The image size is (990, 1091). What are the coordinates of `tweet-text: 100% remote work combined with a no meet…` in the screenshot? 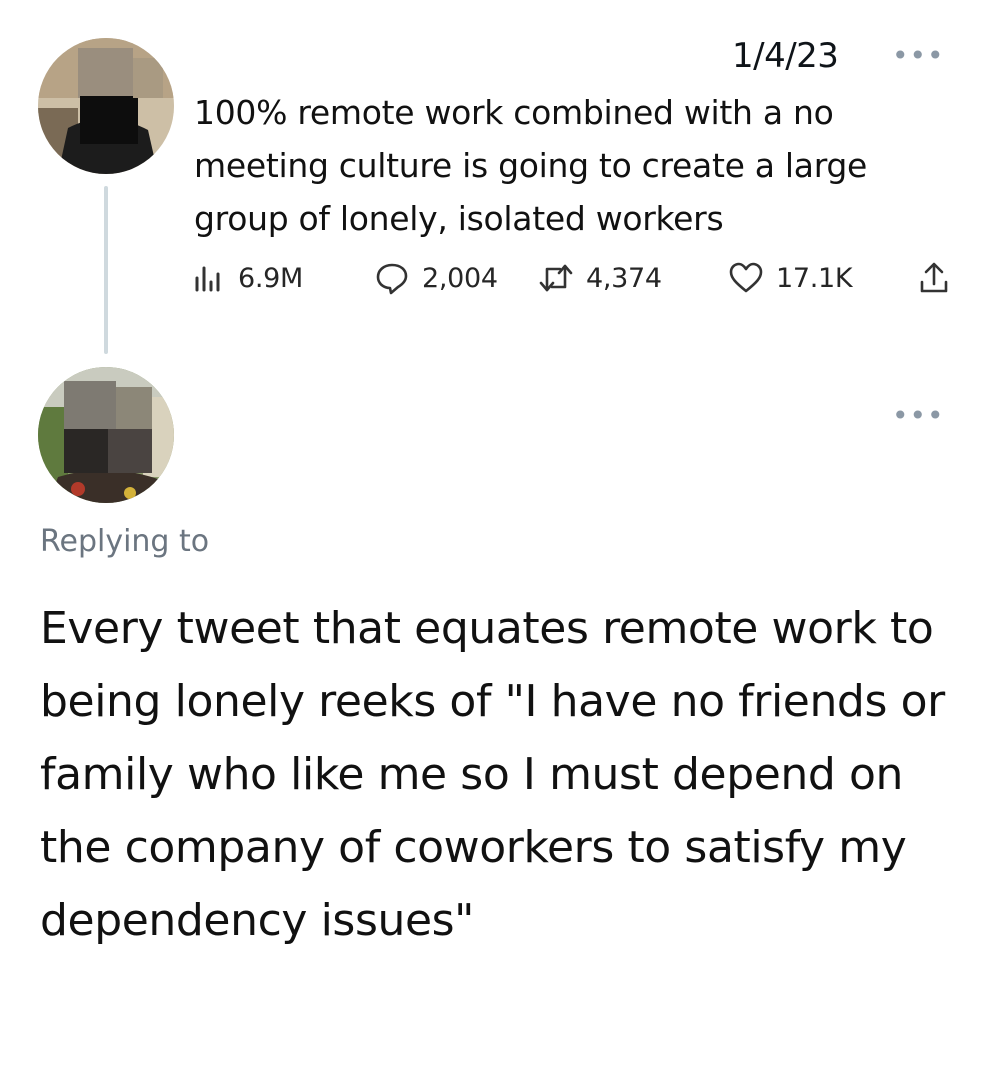 It's located at (531, 165).